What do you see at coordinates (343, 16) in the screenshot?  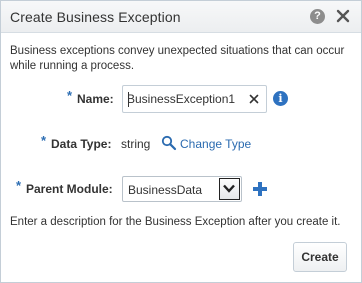 I see `close-icon` at bounding box center [343, 16].